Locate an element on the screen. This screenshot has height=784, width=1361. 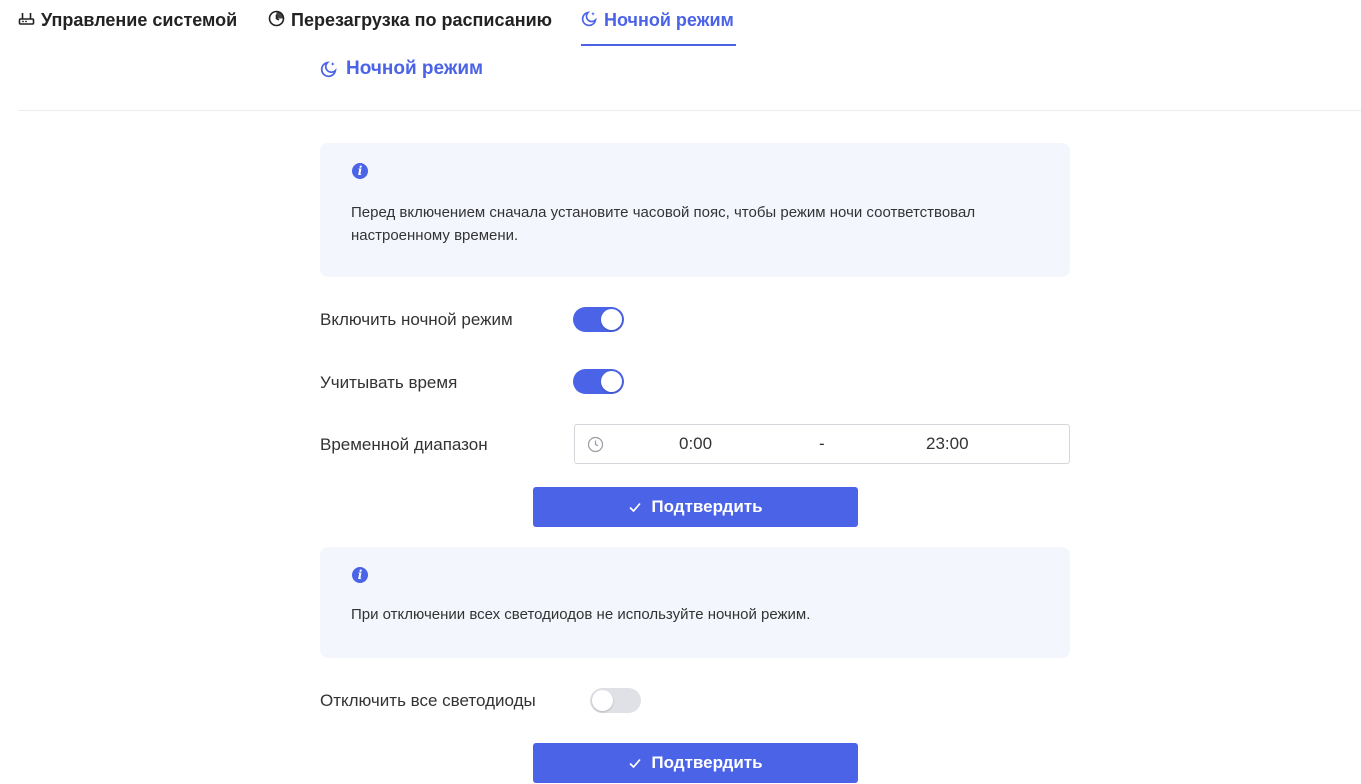
tab-label: Управление системой is located at coordinates (139, 20).